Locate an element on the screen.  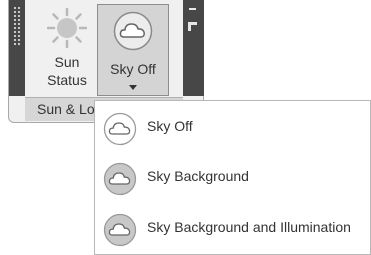
grip-dots-icon is located at coordinates (17, 26).